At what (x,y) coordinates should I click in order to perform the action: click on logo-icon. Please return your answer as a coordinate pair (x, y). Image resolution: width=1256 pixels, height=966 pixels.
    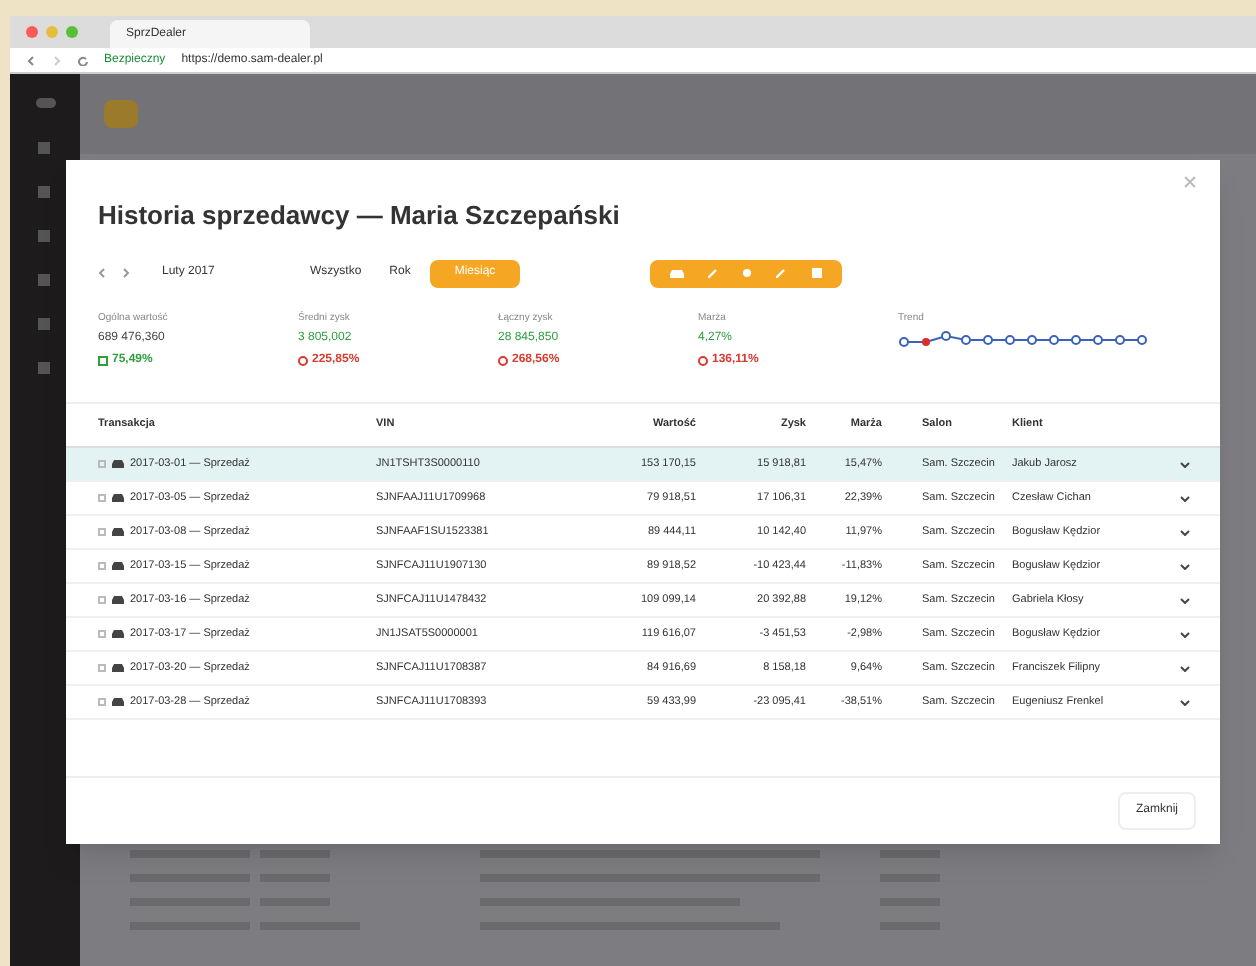
    Looking at the image, I should click on (45, 103).